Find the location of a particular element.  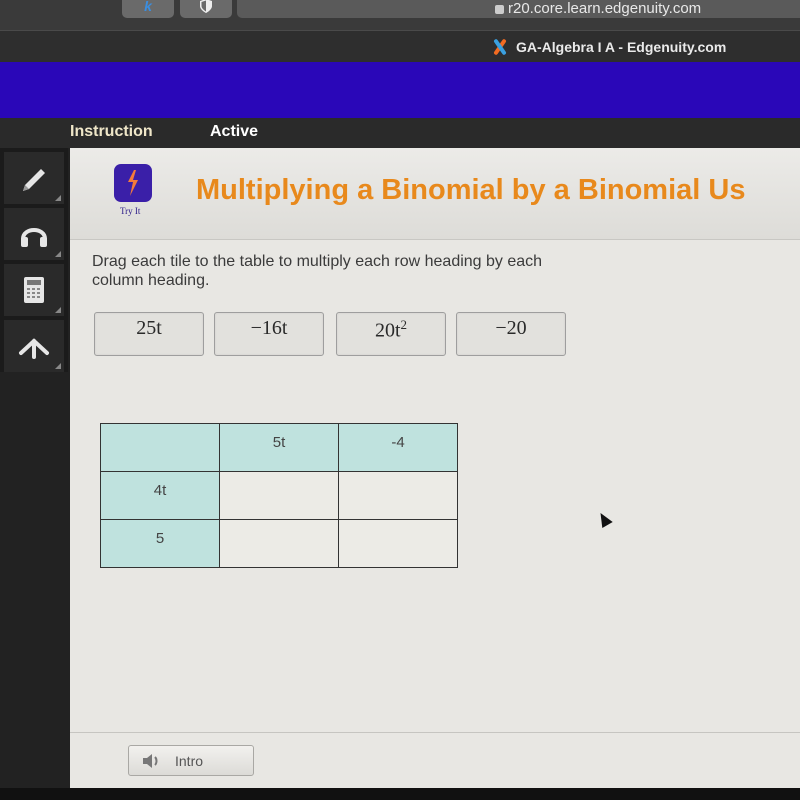

tool-sidebar is located at coordinates (34, 260).